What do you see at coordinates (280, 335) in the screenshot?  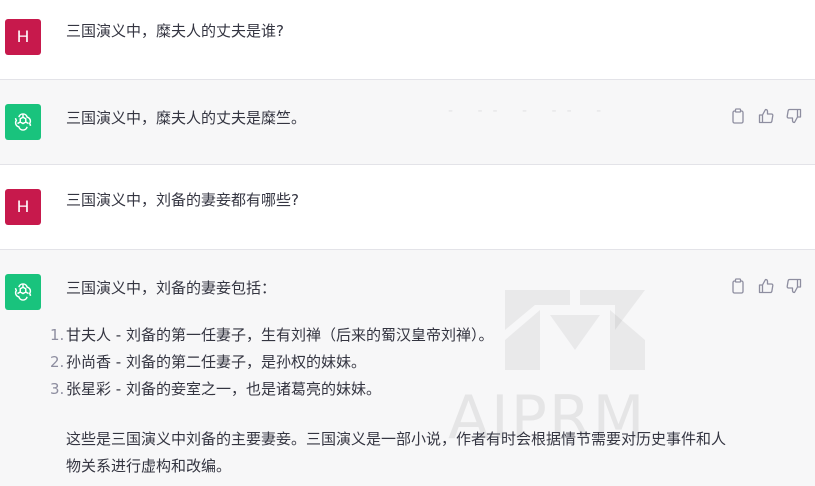 I see `list-item-text: 甘夫人 - 刘备的第一任妻子，生有刘禅（后来的蜀汉皇帝刘禅）。` at bounding box center [280, 335].